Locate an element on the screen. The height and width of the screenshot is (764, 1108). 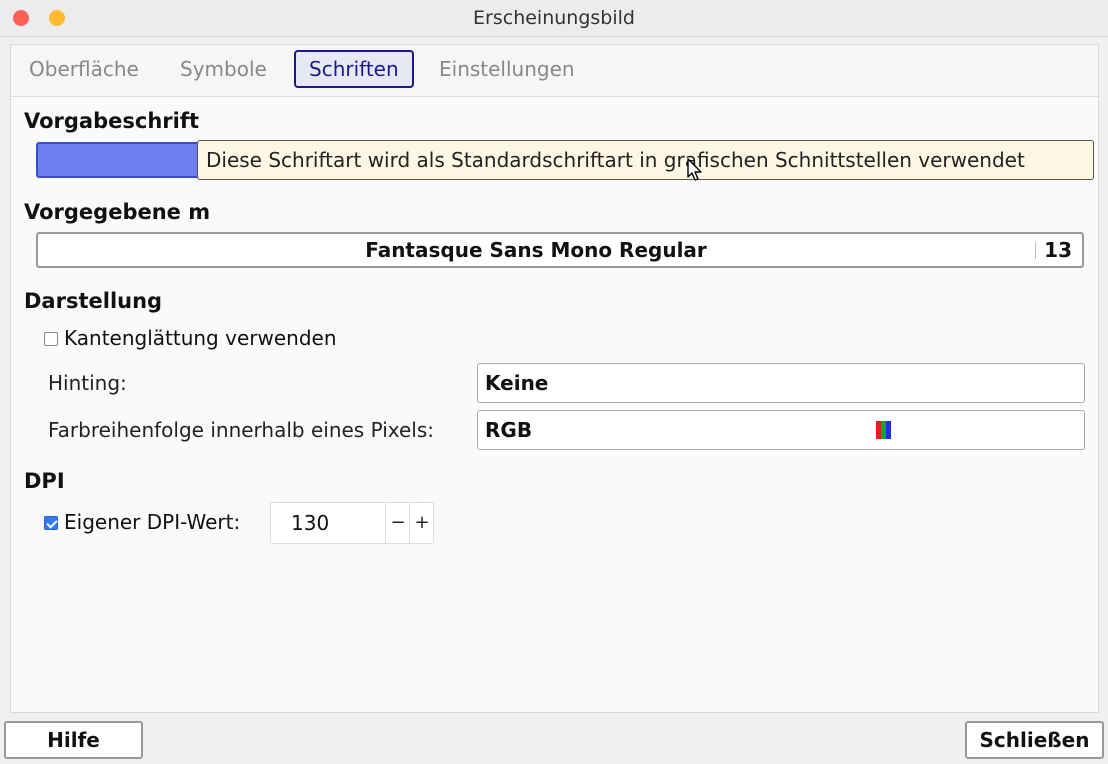
help-button: Hilfe is located at coordinates (73, 740).